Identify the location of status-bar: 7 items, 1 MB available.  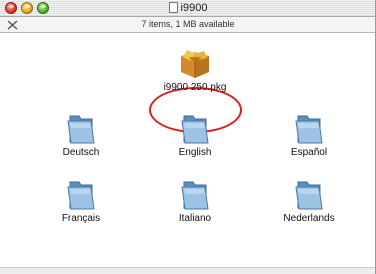
(187, 25).